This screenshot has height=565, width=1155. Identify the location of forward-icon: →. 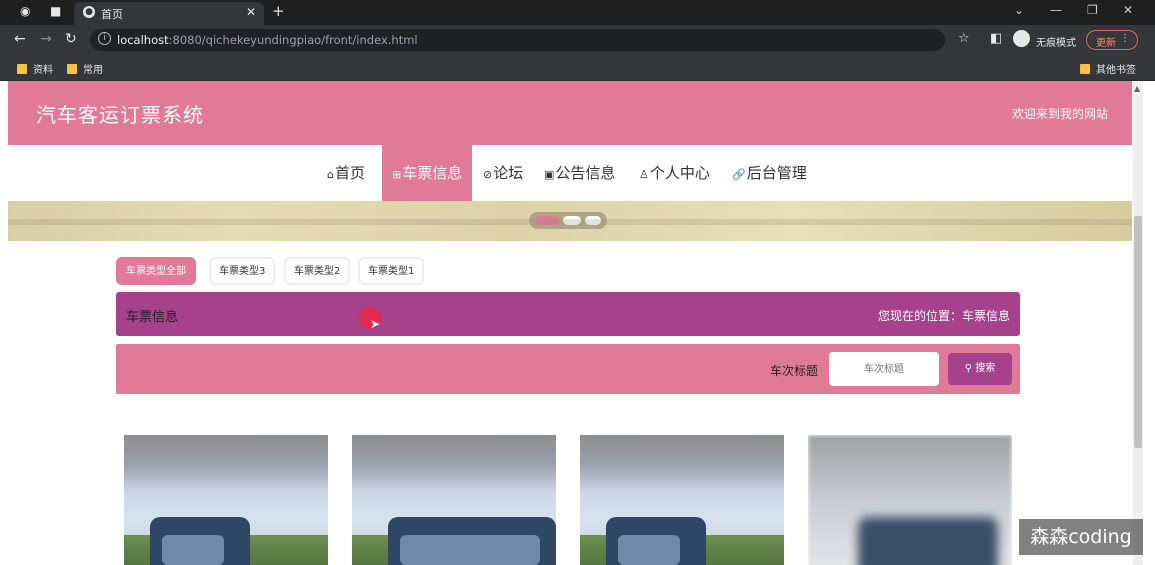
(46, 39).